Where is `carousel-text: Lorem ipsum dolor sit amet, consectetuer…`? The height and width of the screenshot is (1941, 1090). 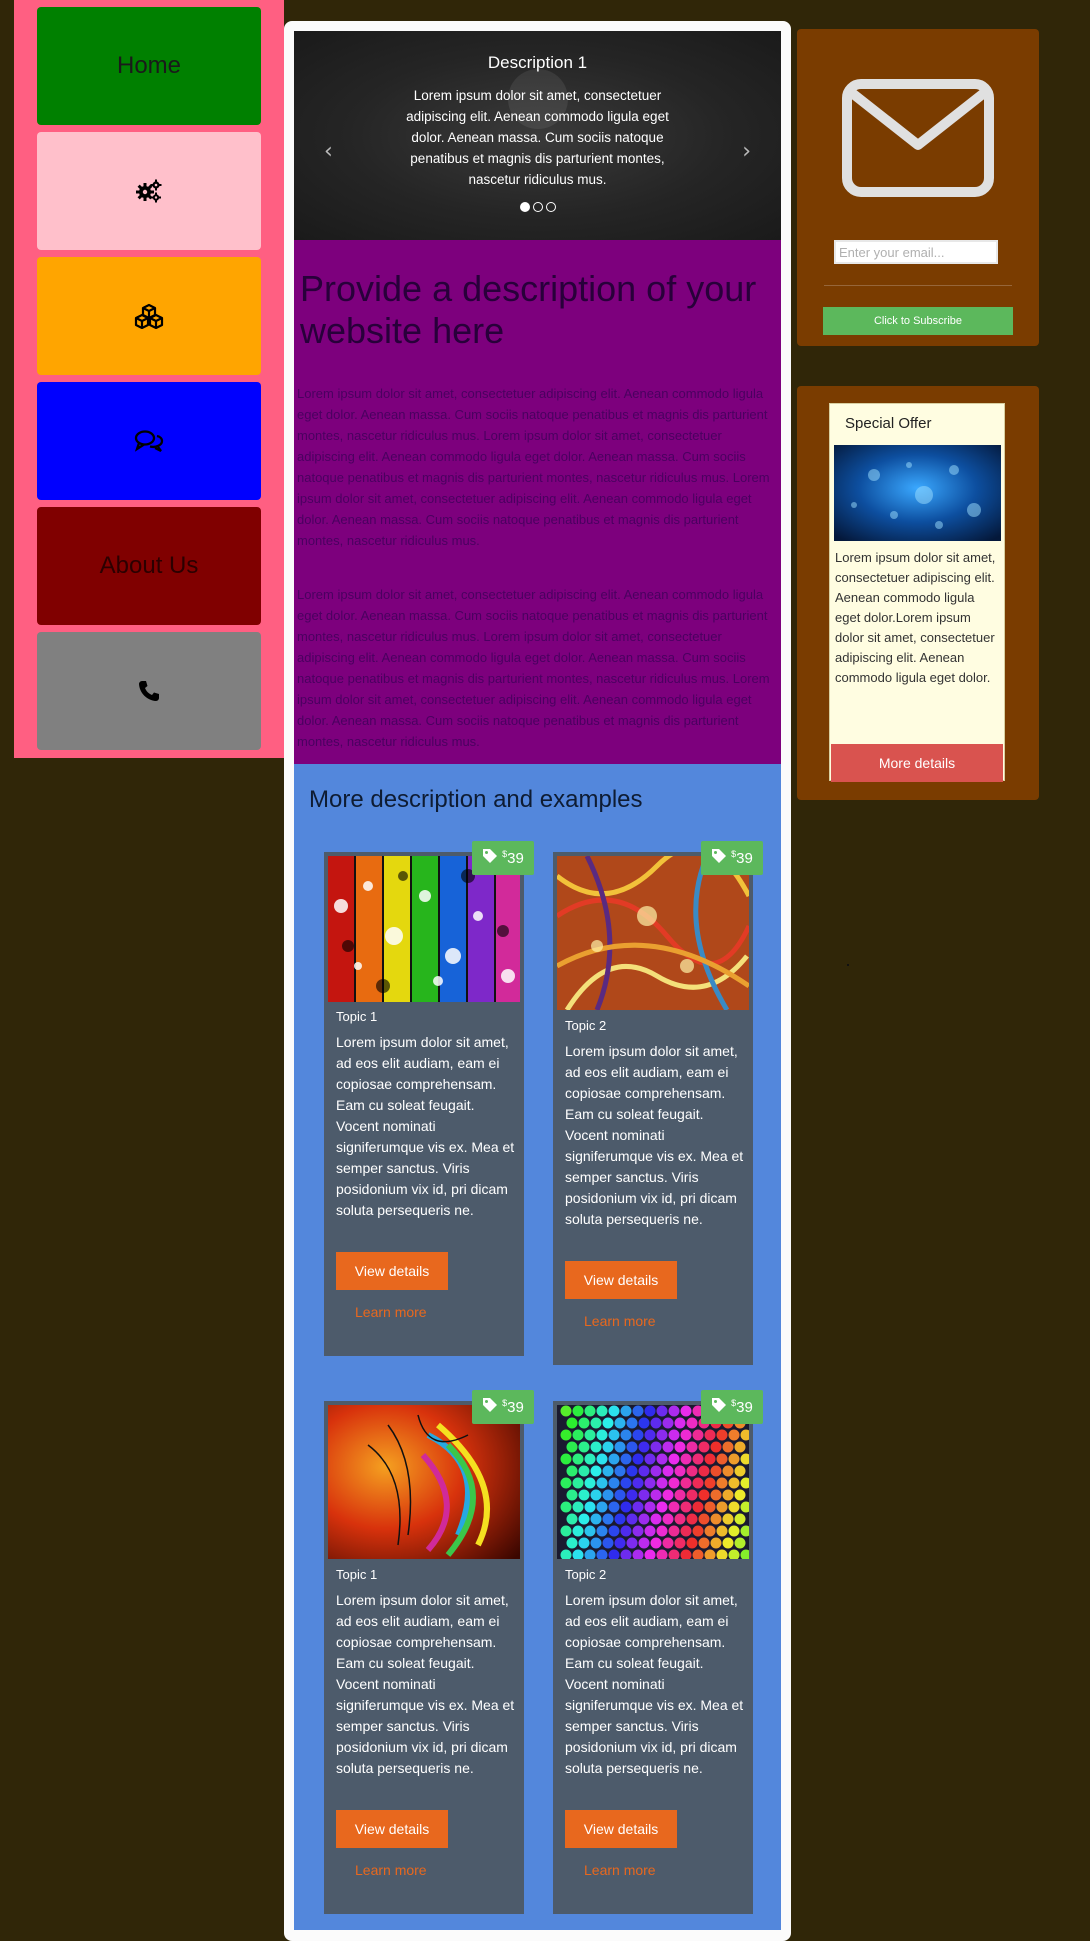
carousel-text: Lorem ipsum dolor sit amet, consectetuer… is located at coordinates (537, 137).